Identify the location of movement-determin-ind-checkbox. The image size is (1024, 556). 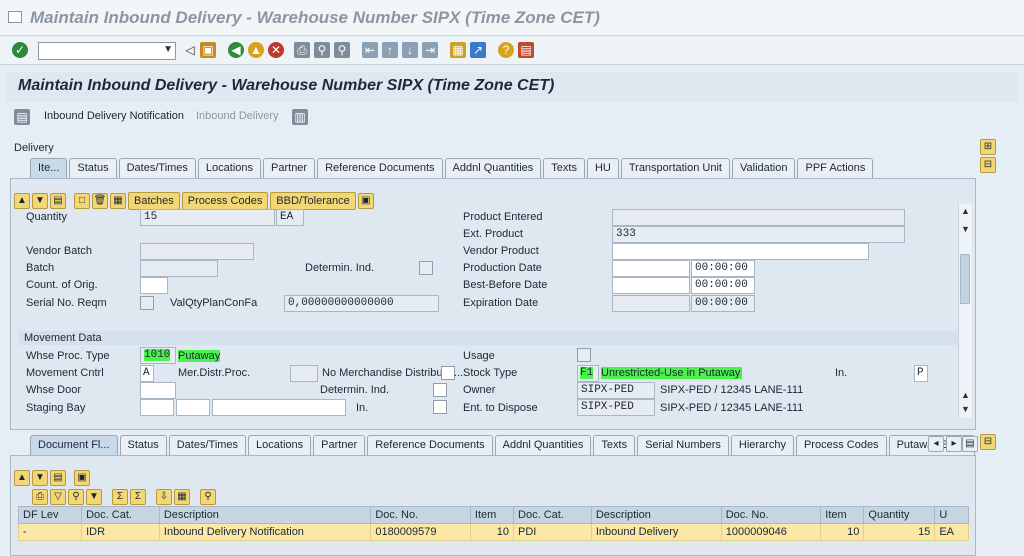
(440, 390).